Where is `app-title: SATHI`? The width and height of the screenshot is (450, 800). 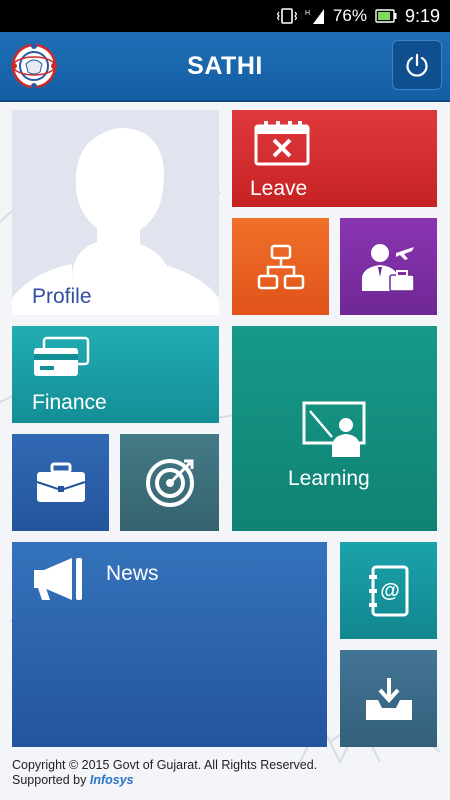 app-title: SATHI is located at coordinates (225, 65).